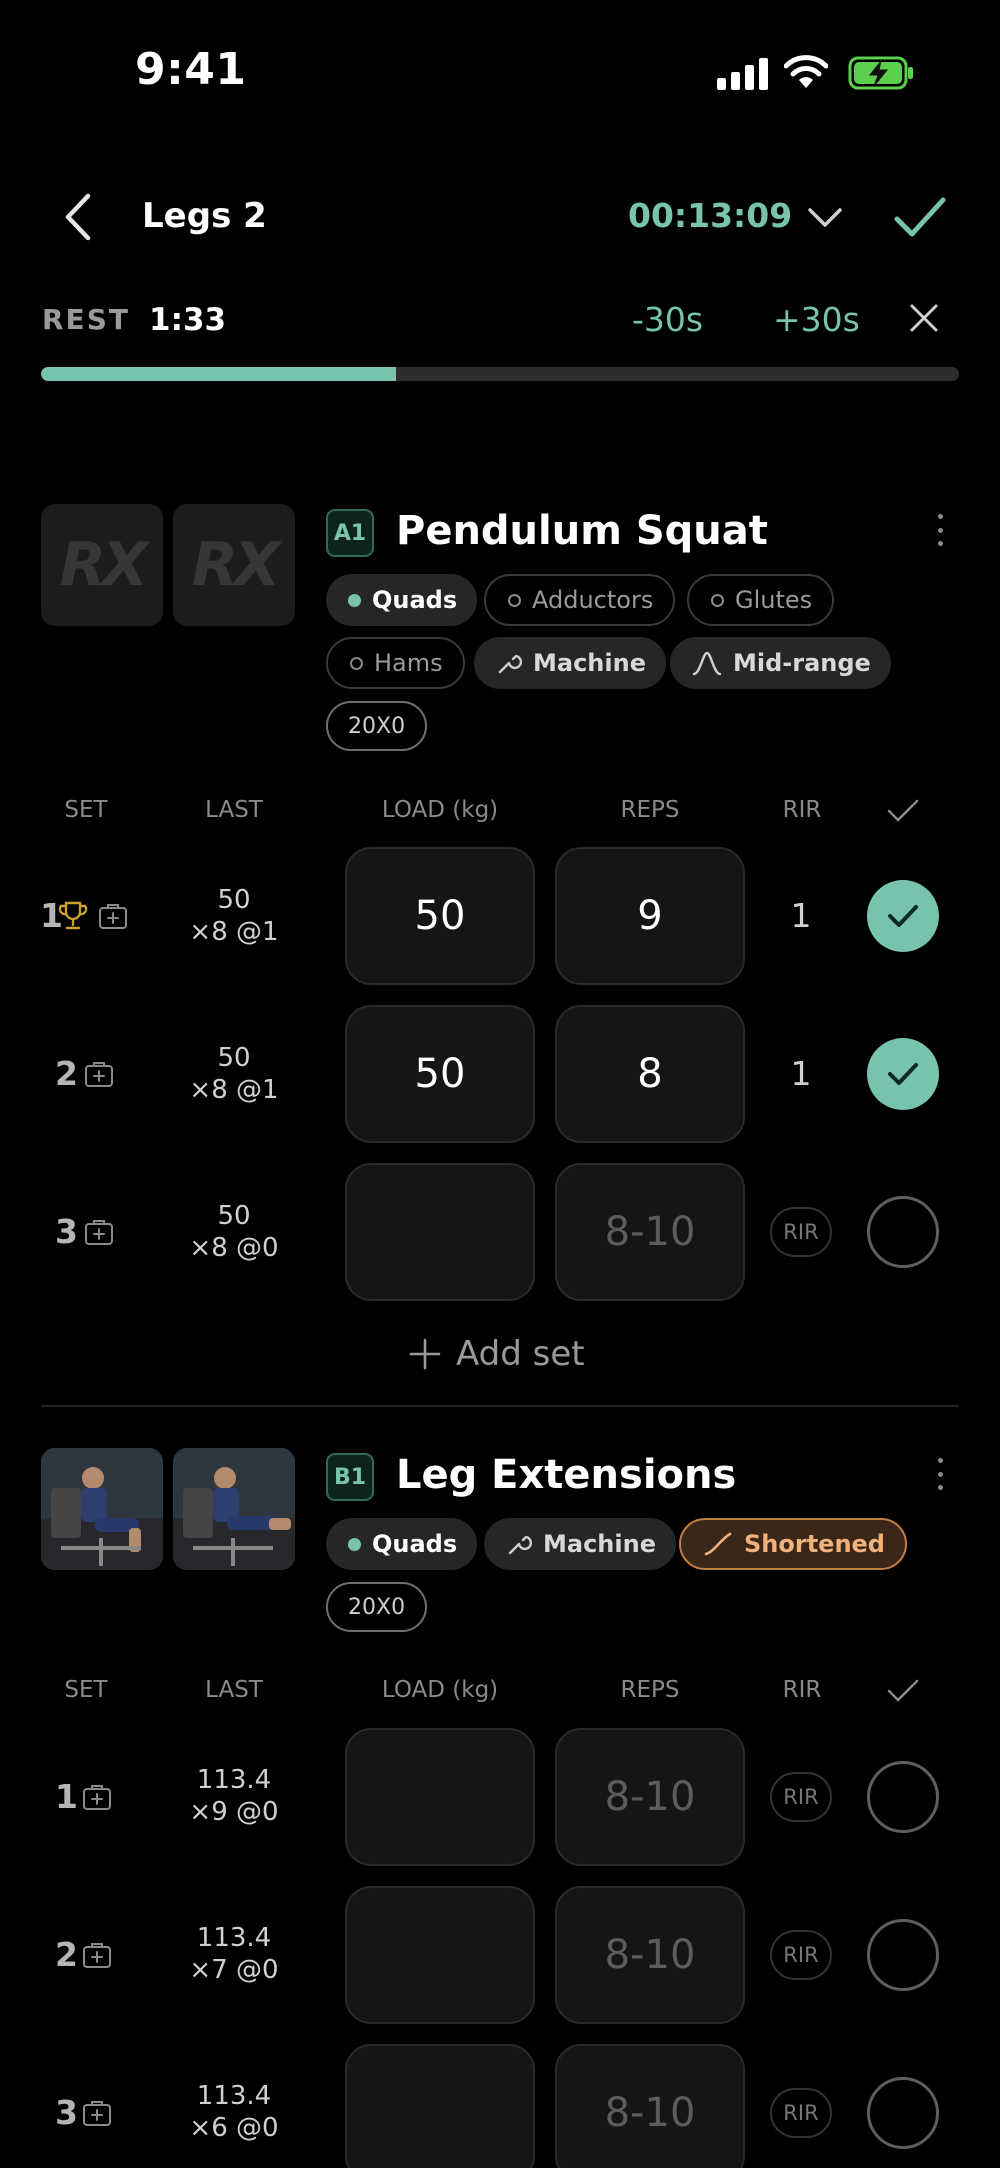 This screenshot has height=2168, width=1000. Describe the element at coordinates (743, 73) in the screenshot. I see `cellular-signal-icon` at that location.